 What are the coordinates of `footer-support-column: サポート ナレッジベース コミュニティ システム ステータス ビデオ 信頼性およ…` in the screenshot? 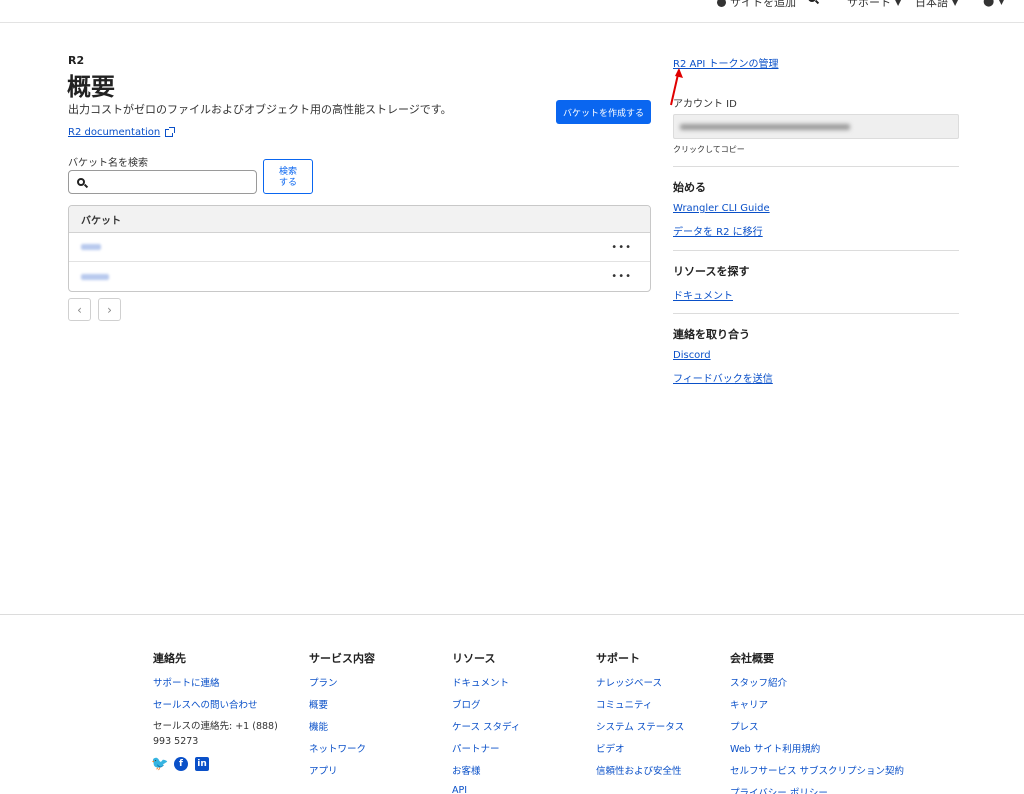 It's located at (640, 717).